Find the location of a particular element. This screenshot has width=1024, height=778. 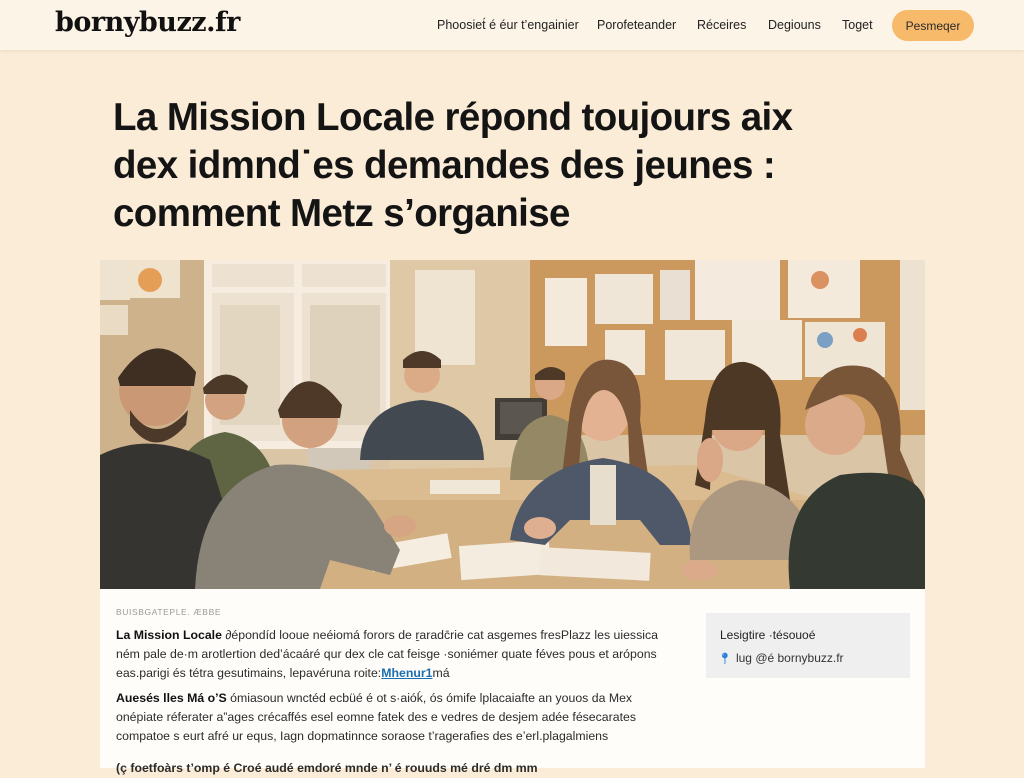

author-handle: 📍︎ lug @é bornybuzz.fr is located at coordinates (781, 658).